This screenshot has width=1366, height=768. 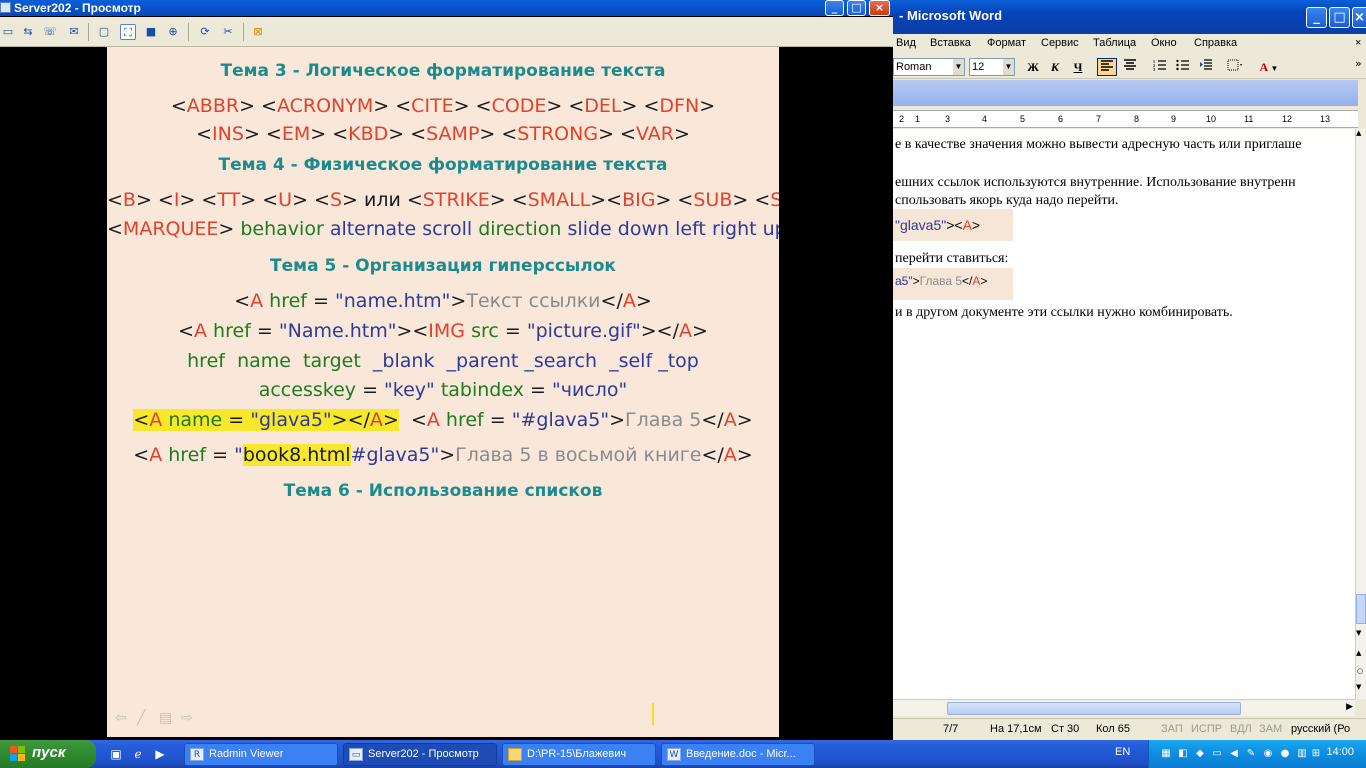 What do you see at coordinates (151, 32) in the screenshot?
I see `normal-view-icon: ■` at bounding box center [151, 32].